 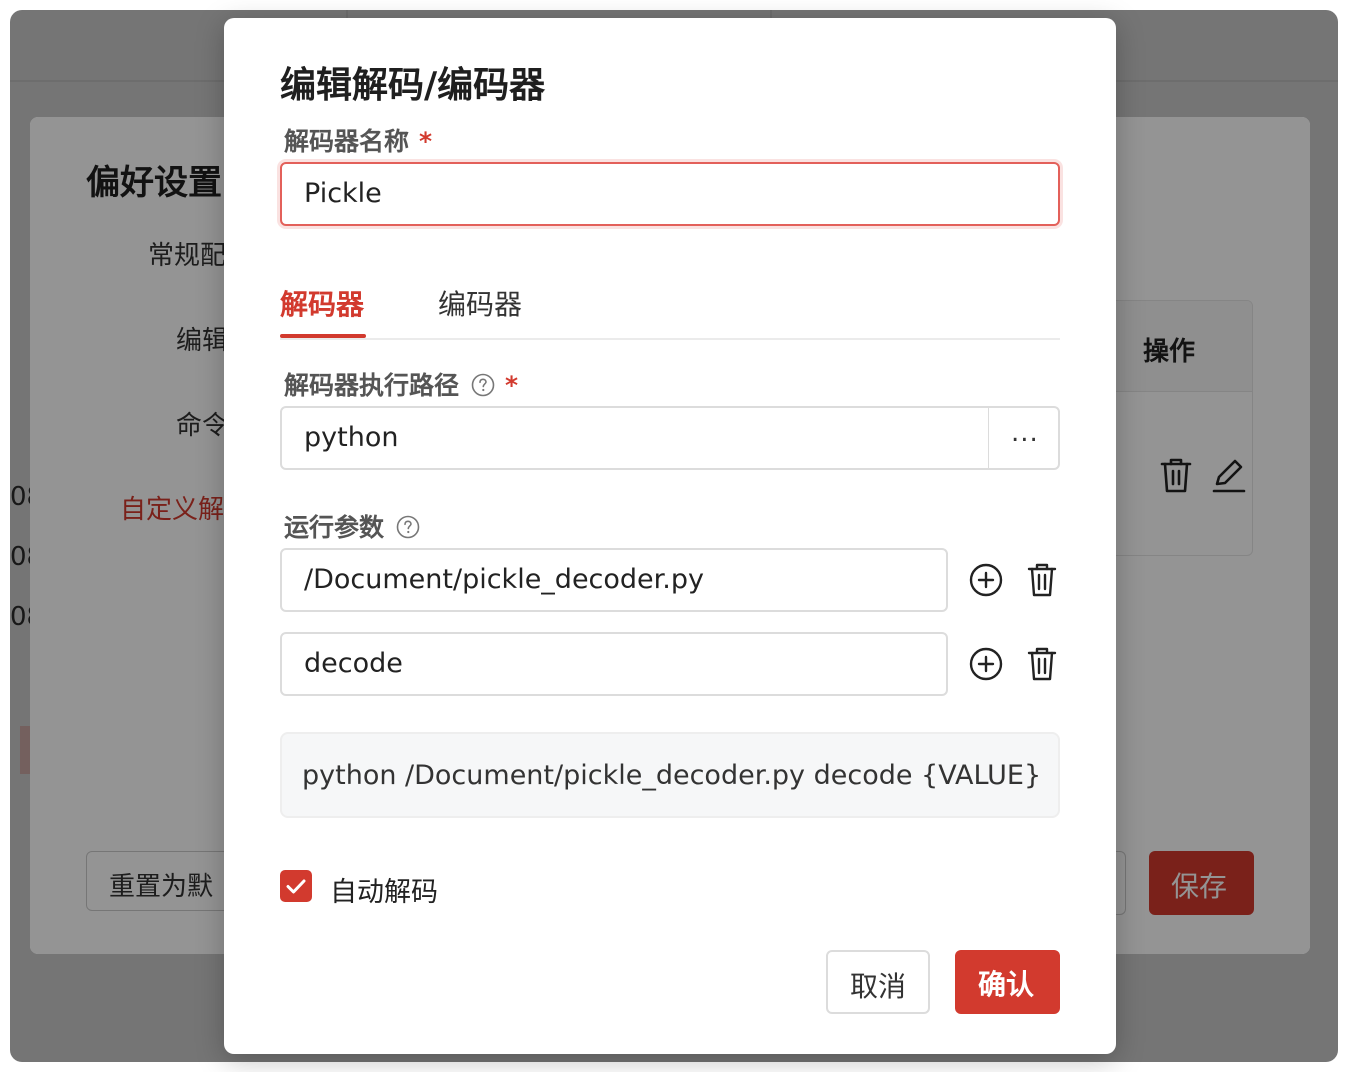 I want to click on cancel-label: 取消, so click(x=878, y=986).